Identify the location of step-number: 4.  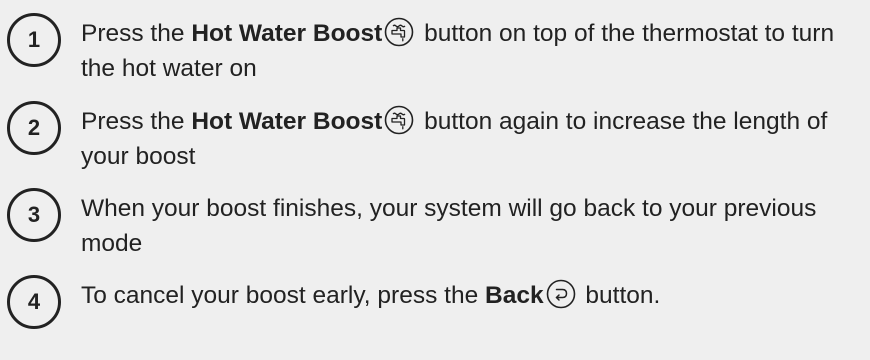
(34, 301).